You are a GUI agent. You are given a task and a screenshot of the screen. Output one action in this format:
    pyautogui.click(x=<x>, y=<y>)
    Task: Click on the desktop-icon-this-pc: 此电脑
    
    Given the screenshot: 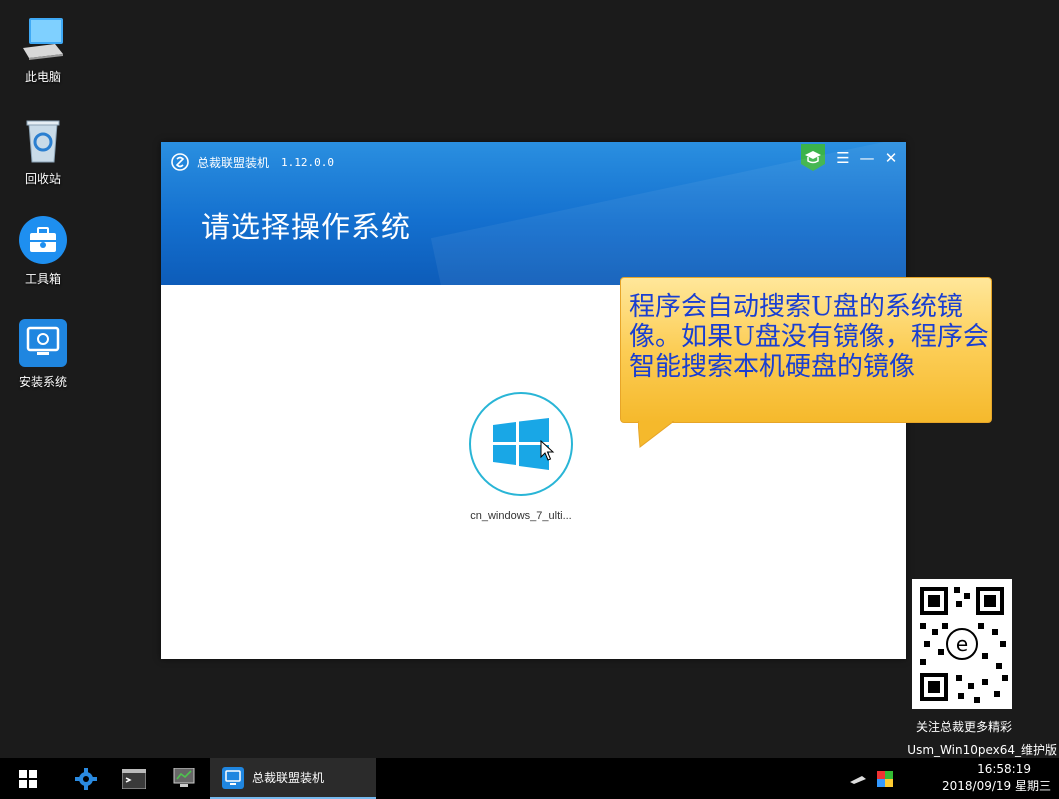 What is the action you would take?
    pyautogui.click(x=43, y=49)
    